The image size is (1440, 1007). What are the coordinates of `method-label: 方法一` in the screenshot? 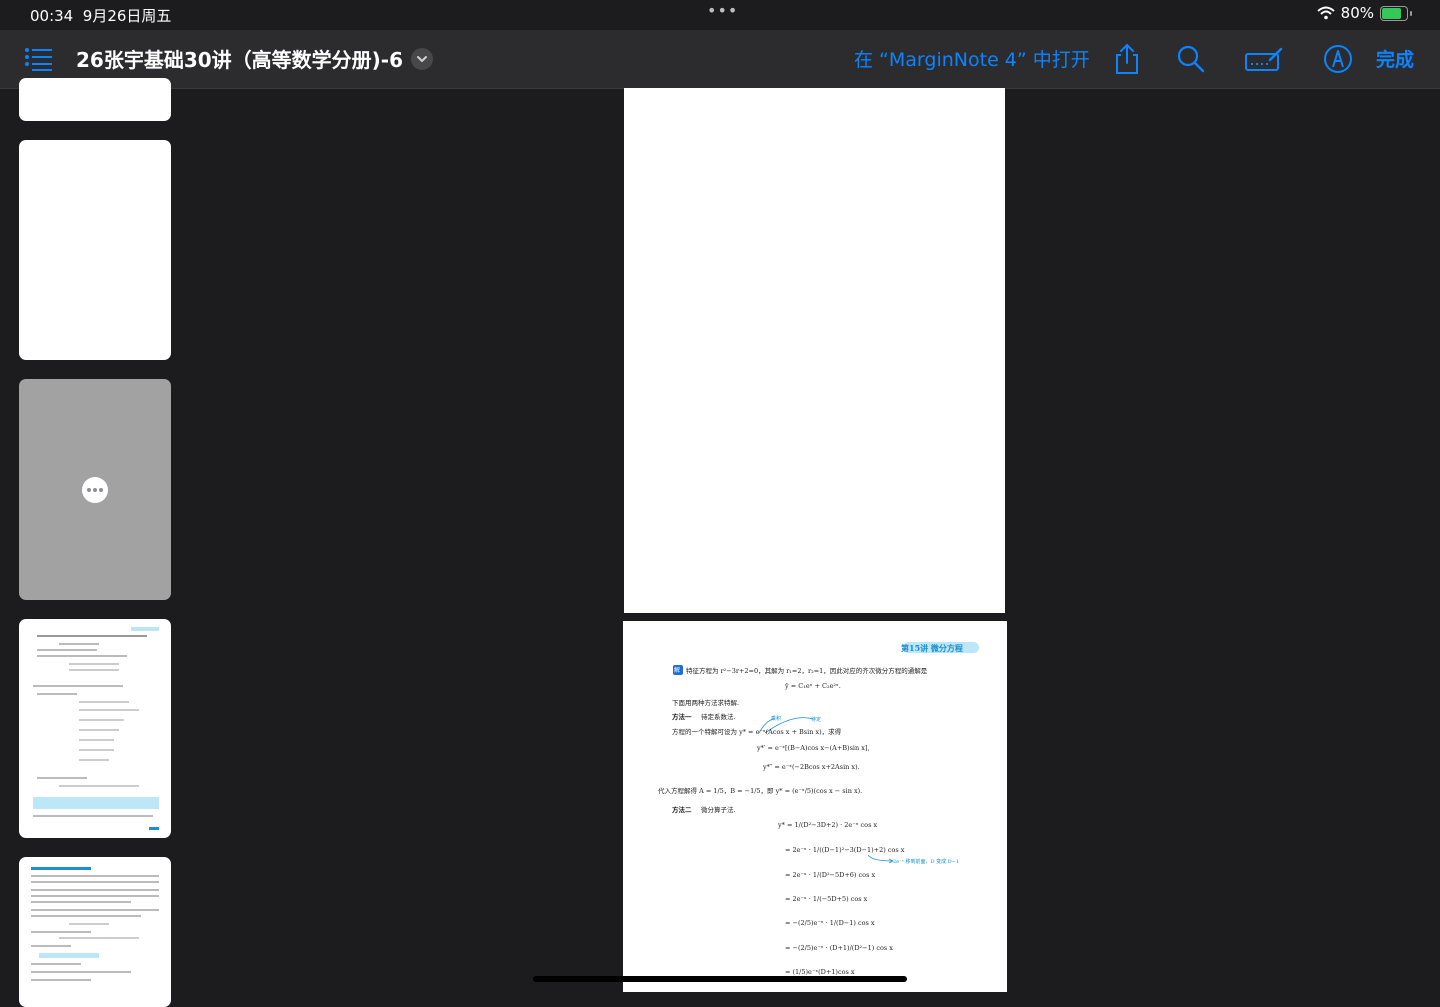 It's located at (682, 717).